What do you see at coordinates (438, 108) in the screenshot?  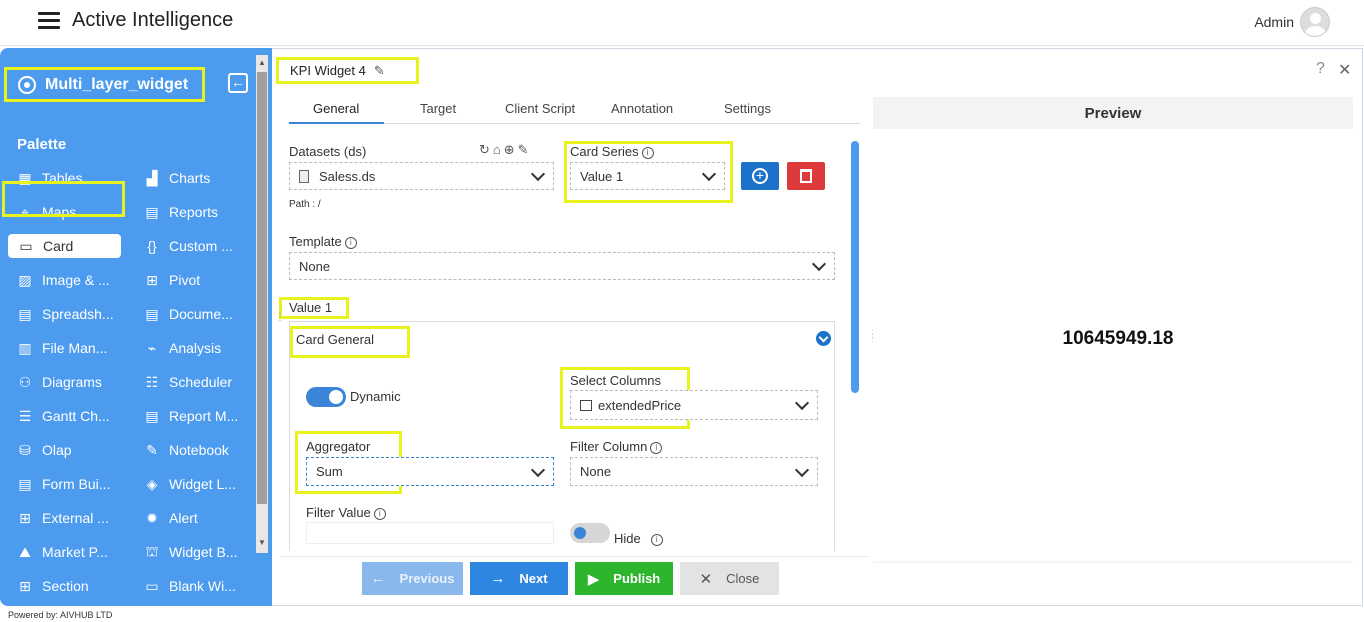 I see `tab-target: Target` at bounding box center [438, 108].